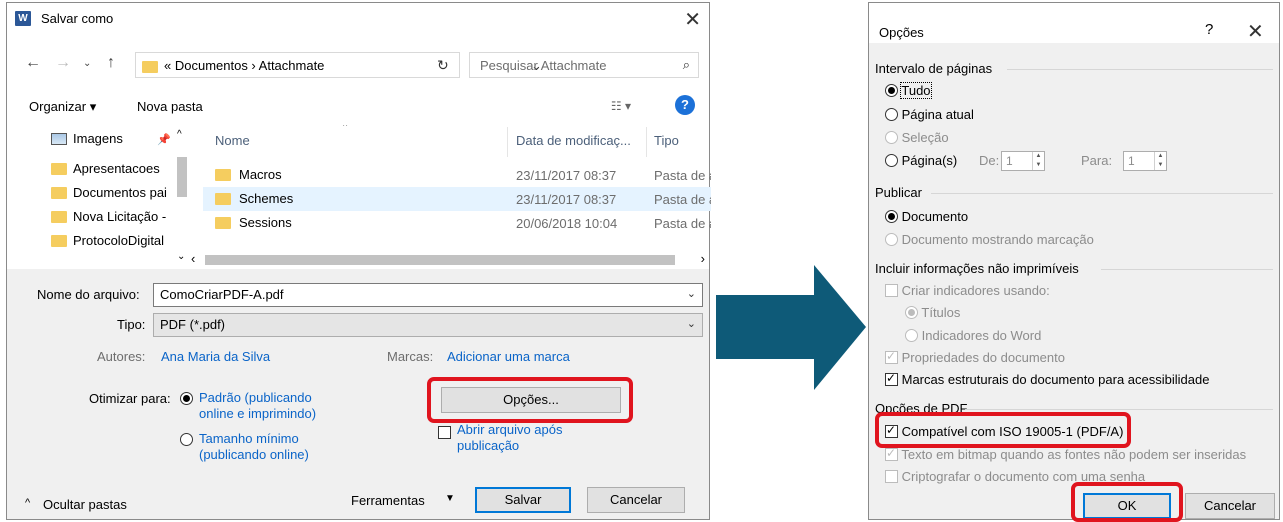 The image size is (1283, 522). I want to click on breadcrumb: « Documentos › Attachmate, so click(244, 65).